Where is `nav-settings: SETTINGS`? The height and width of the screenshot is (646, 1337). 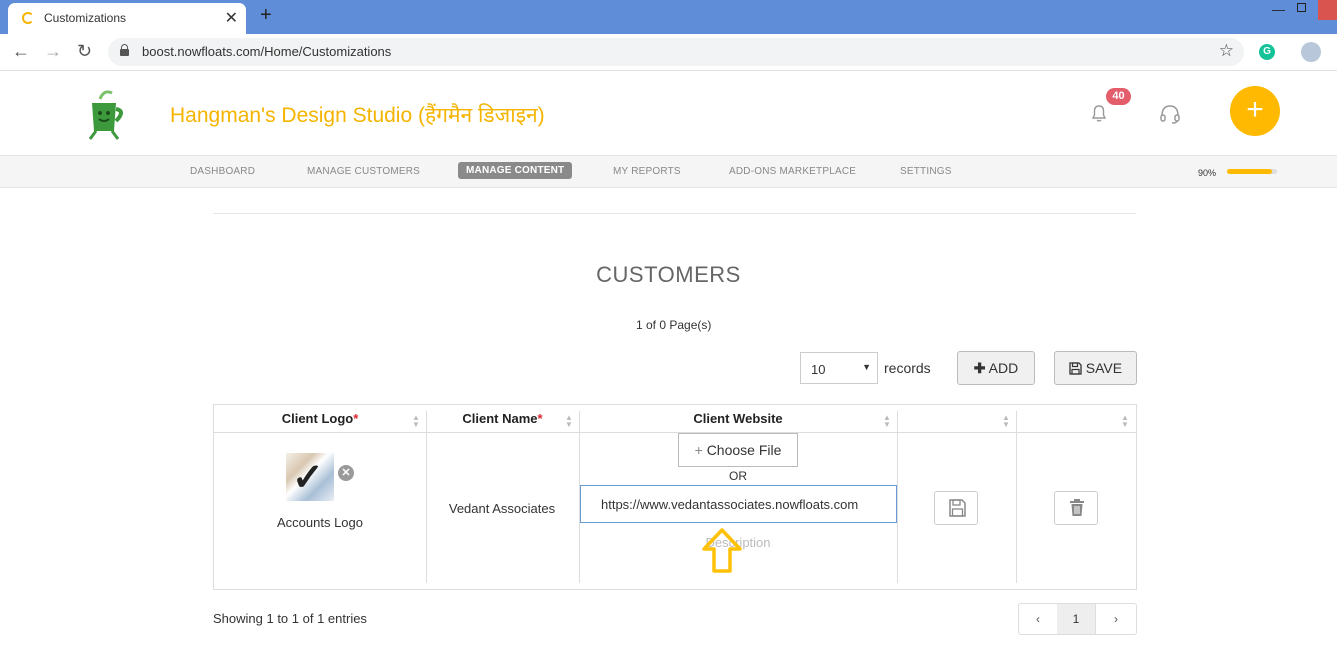 nav-settings: SETTINGS is located at coordinates (926, 171).